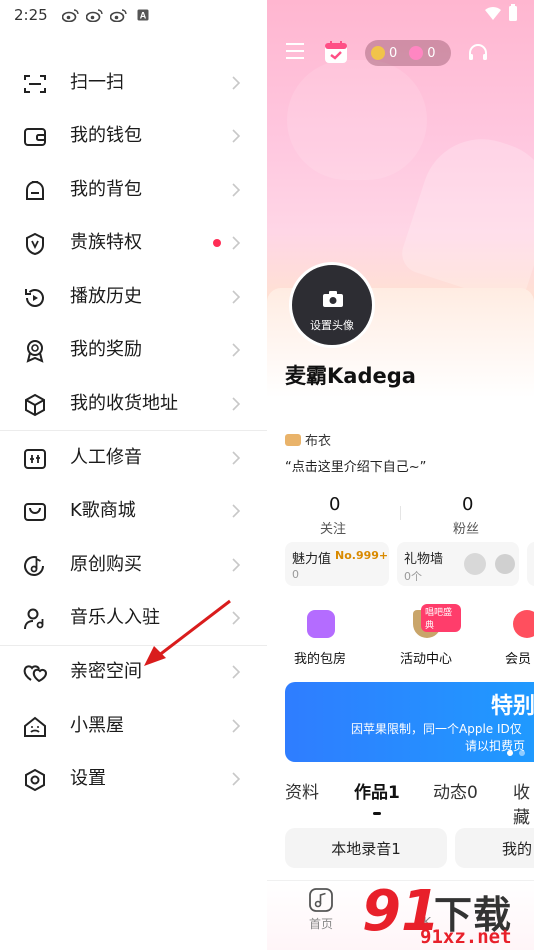 The width and height of the screenshot is (534, 950). Describe the element at coordinates (400, 513) in the screenshot. I see `stat-divider` at that location.